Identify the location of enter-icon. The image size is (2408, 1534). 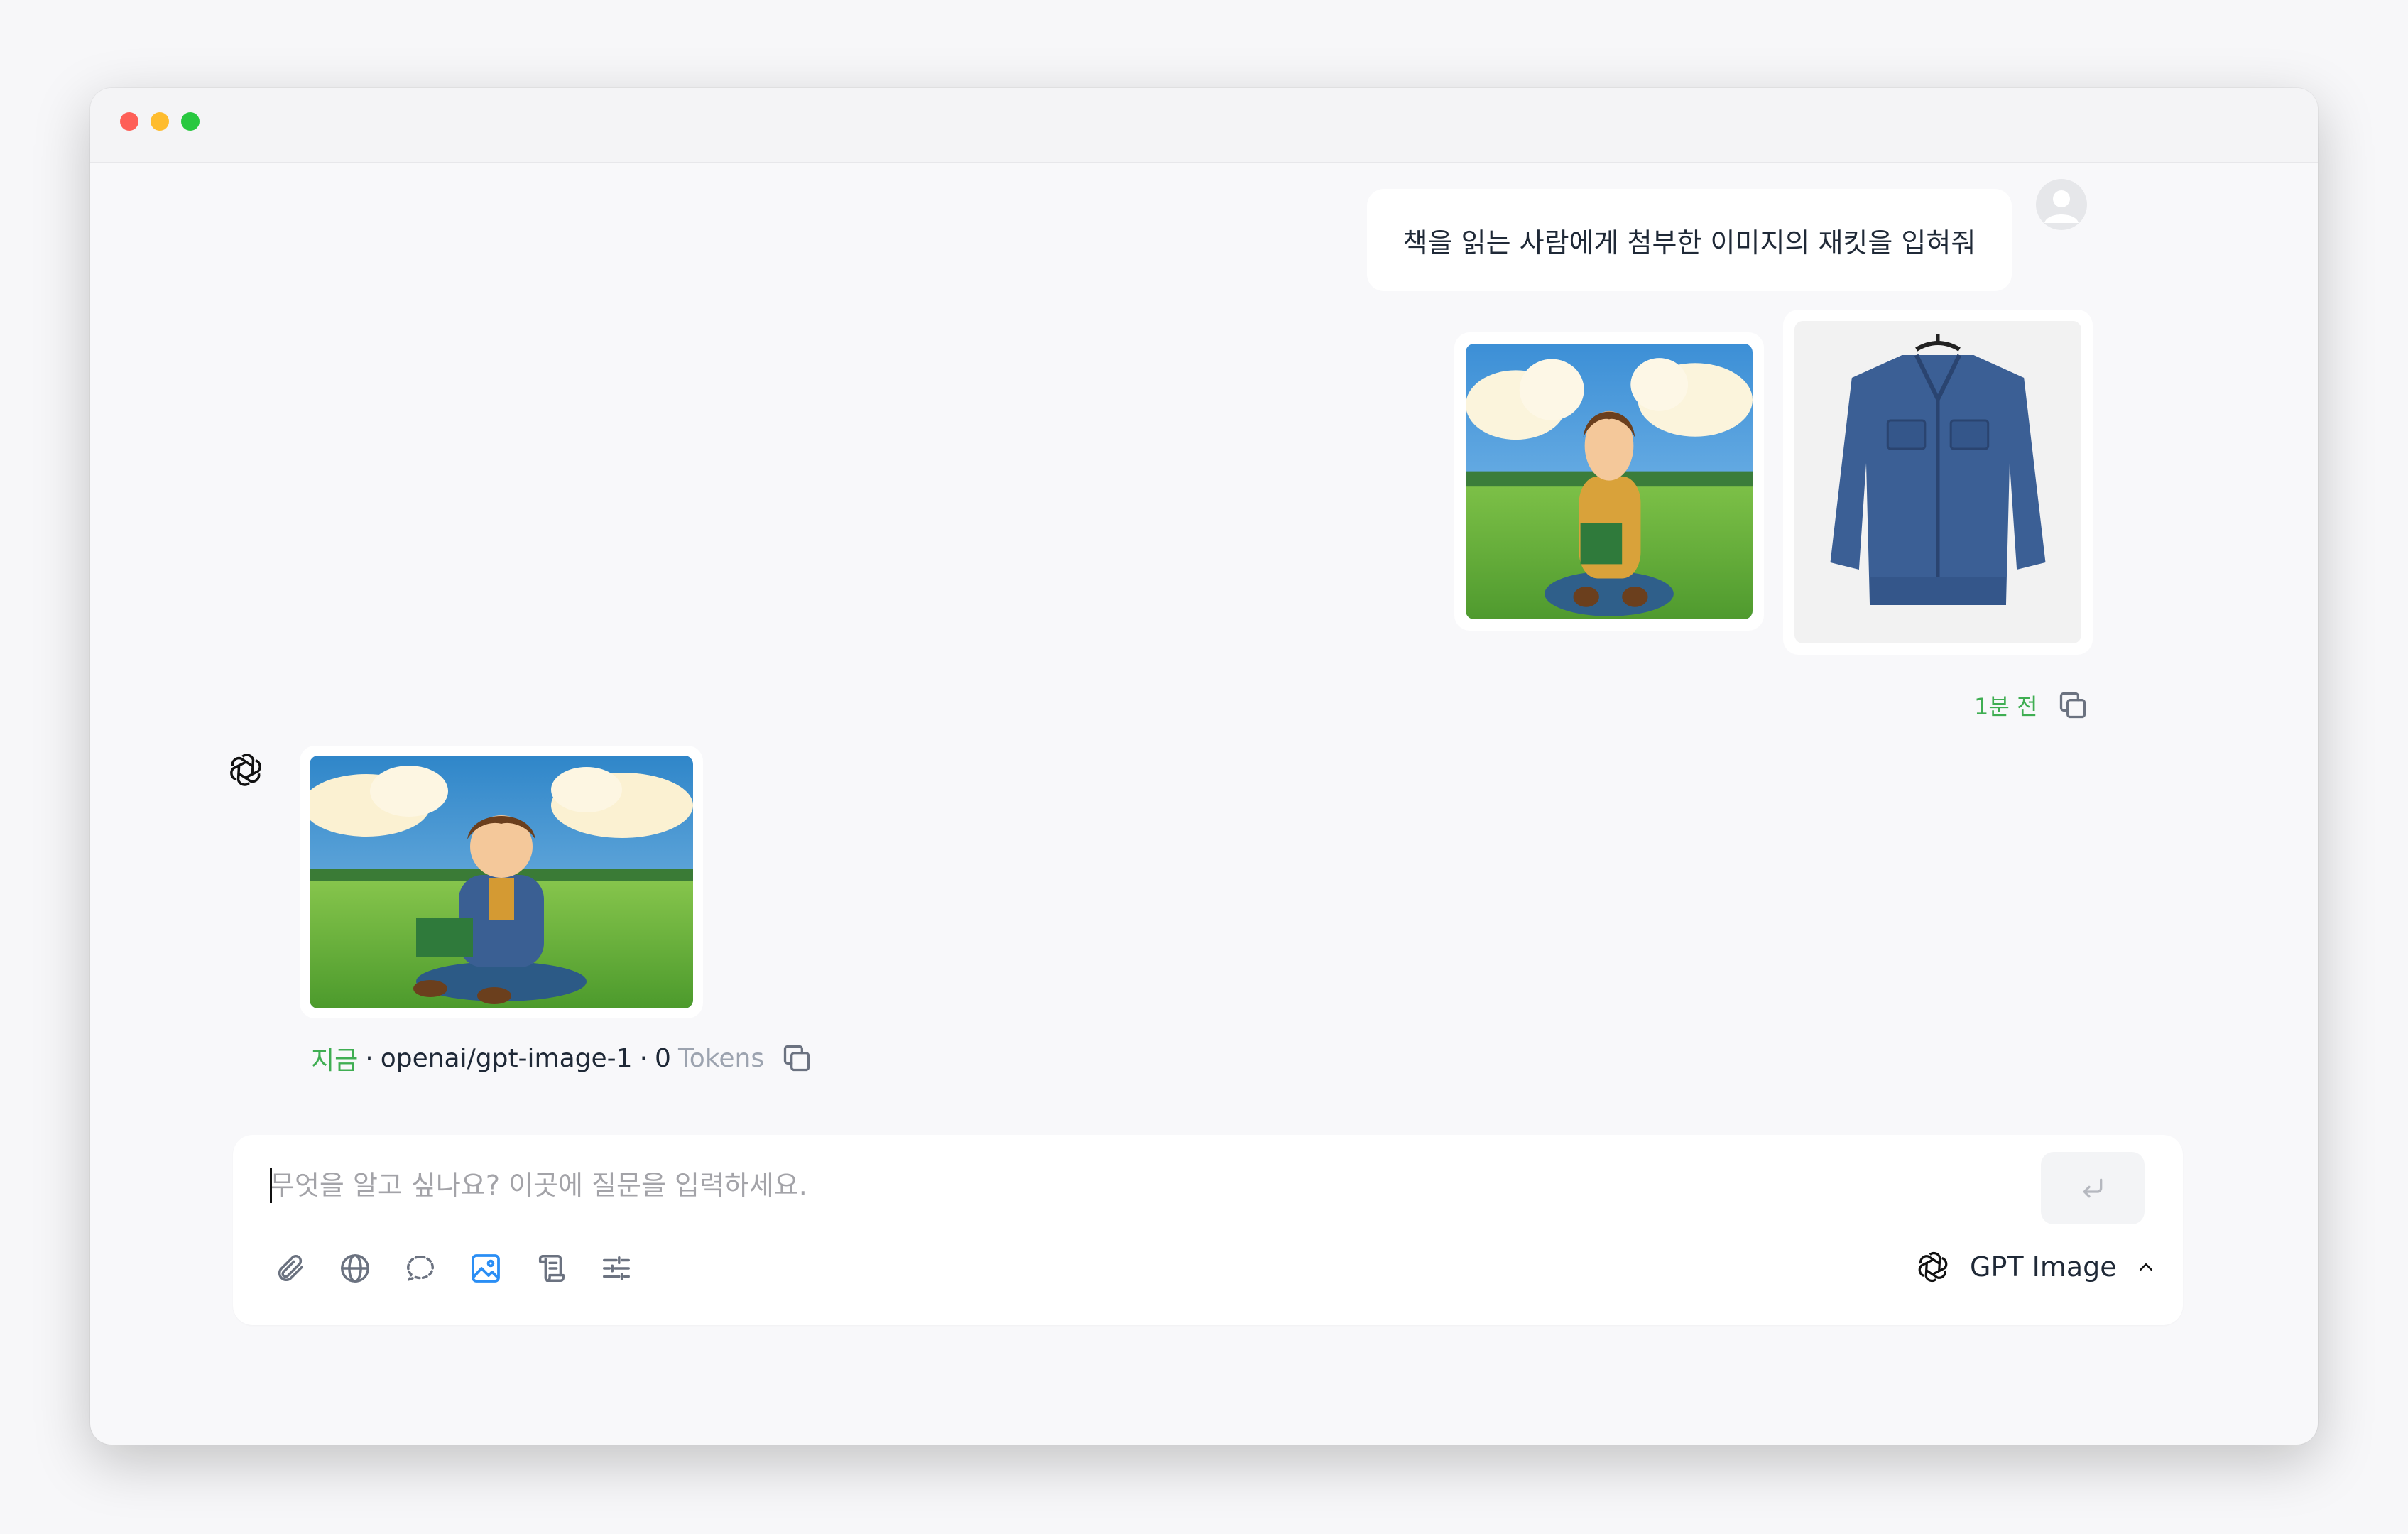
(2093, 1188).